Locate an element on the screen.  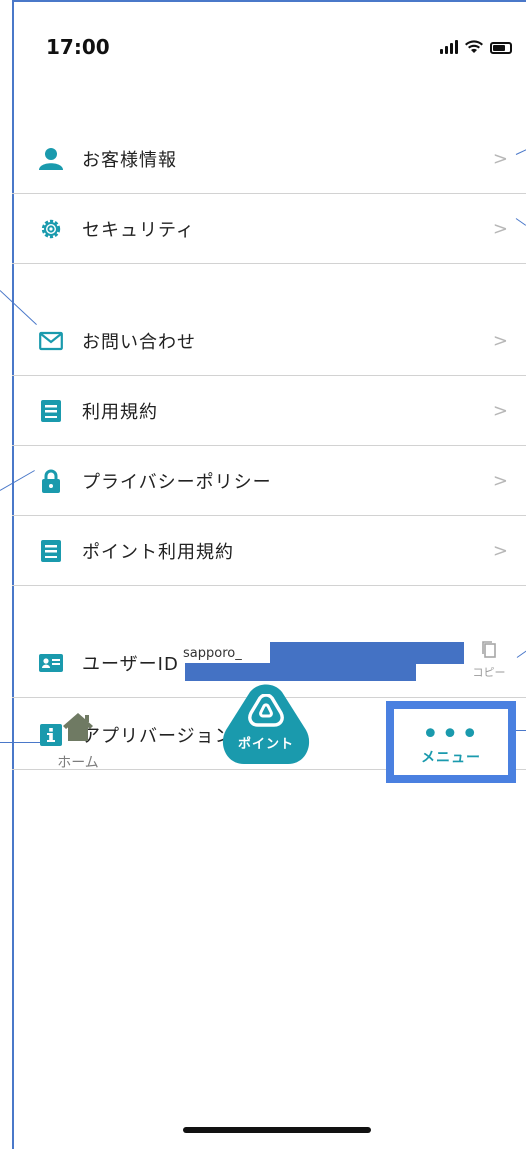
menu-item-label: 利用規約 is located at coordinates (120, 412).